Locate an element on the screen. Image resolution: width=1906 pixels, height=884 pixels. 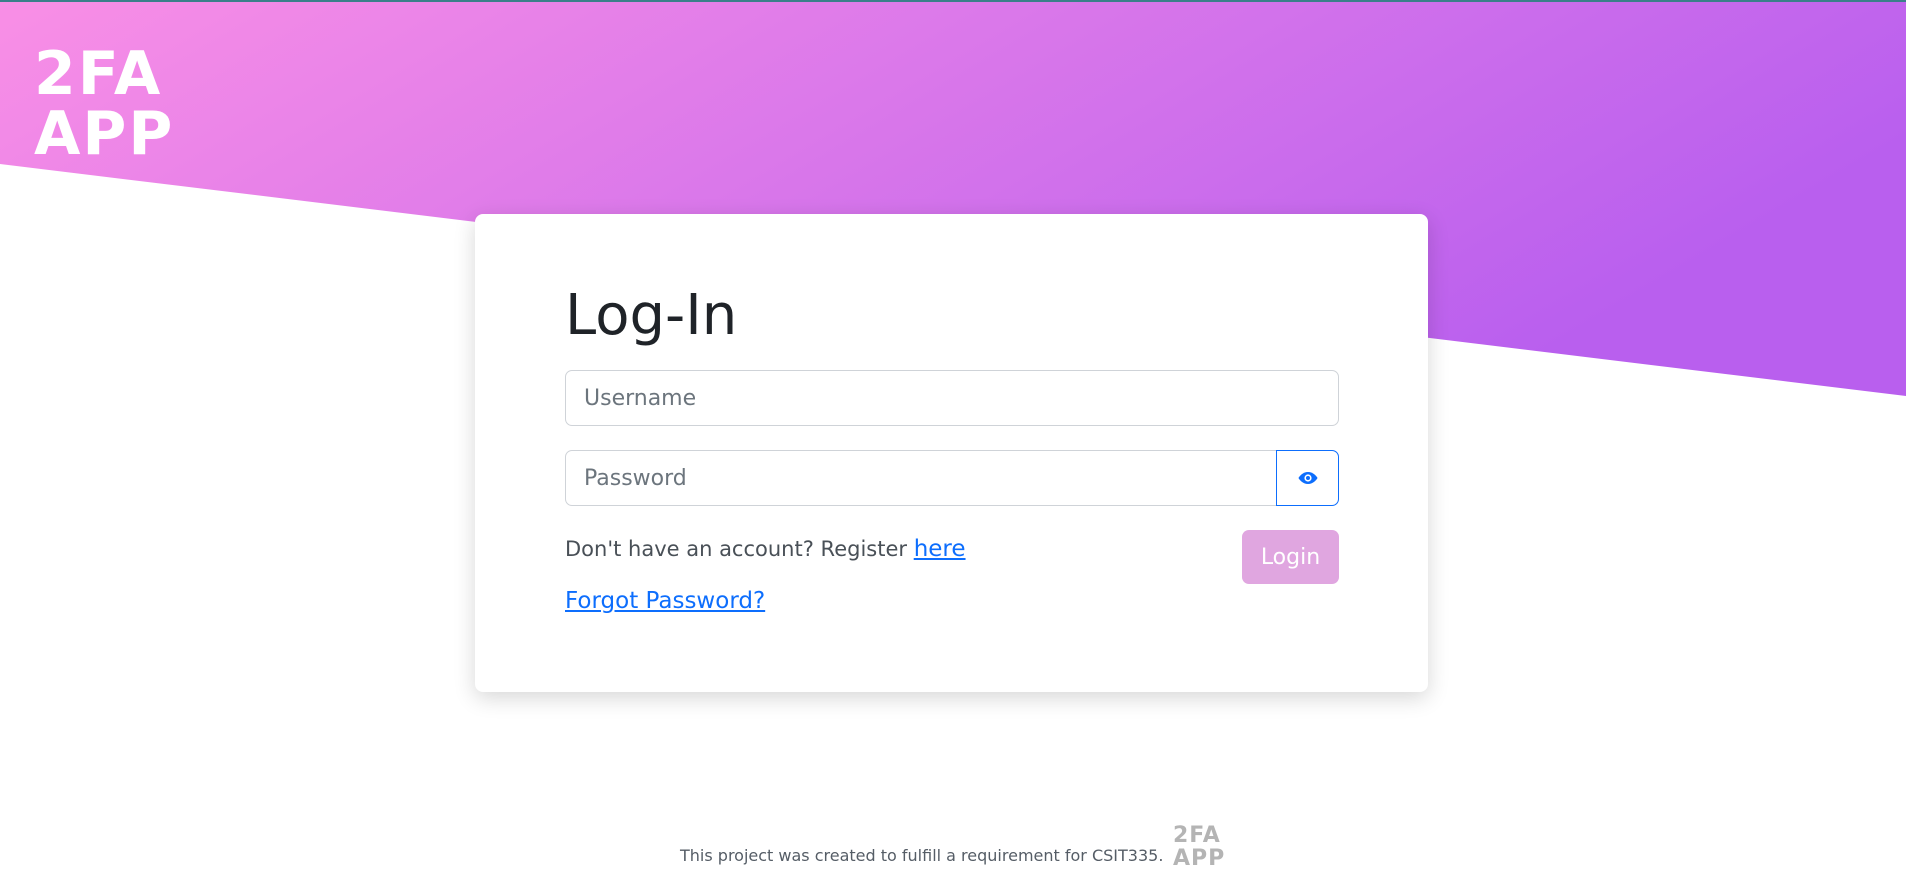
footer-logo-line-2: APP is located at coordinates (1199, 857).